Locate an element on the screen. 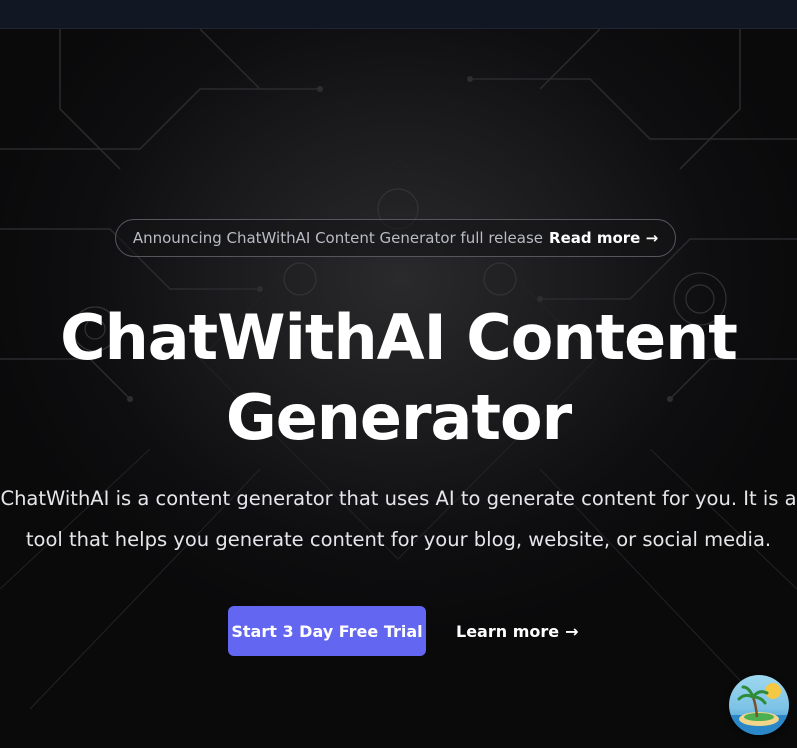  top-navbar is located at coordinates (398, 14).